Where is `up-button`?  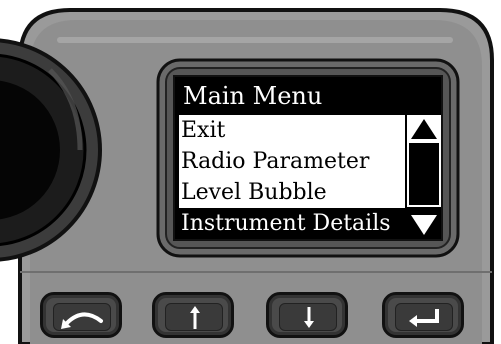 up-button is located at coordinates (193, 315).